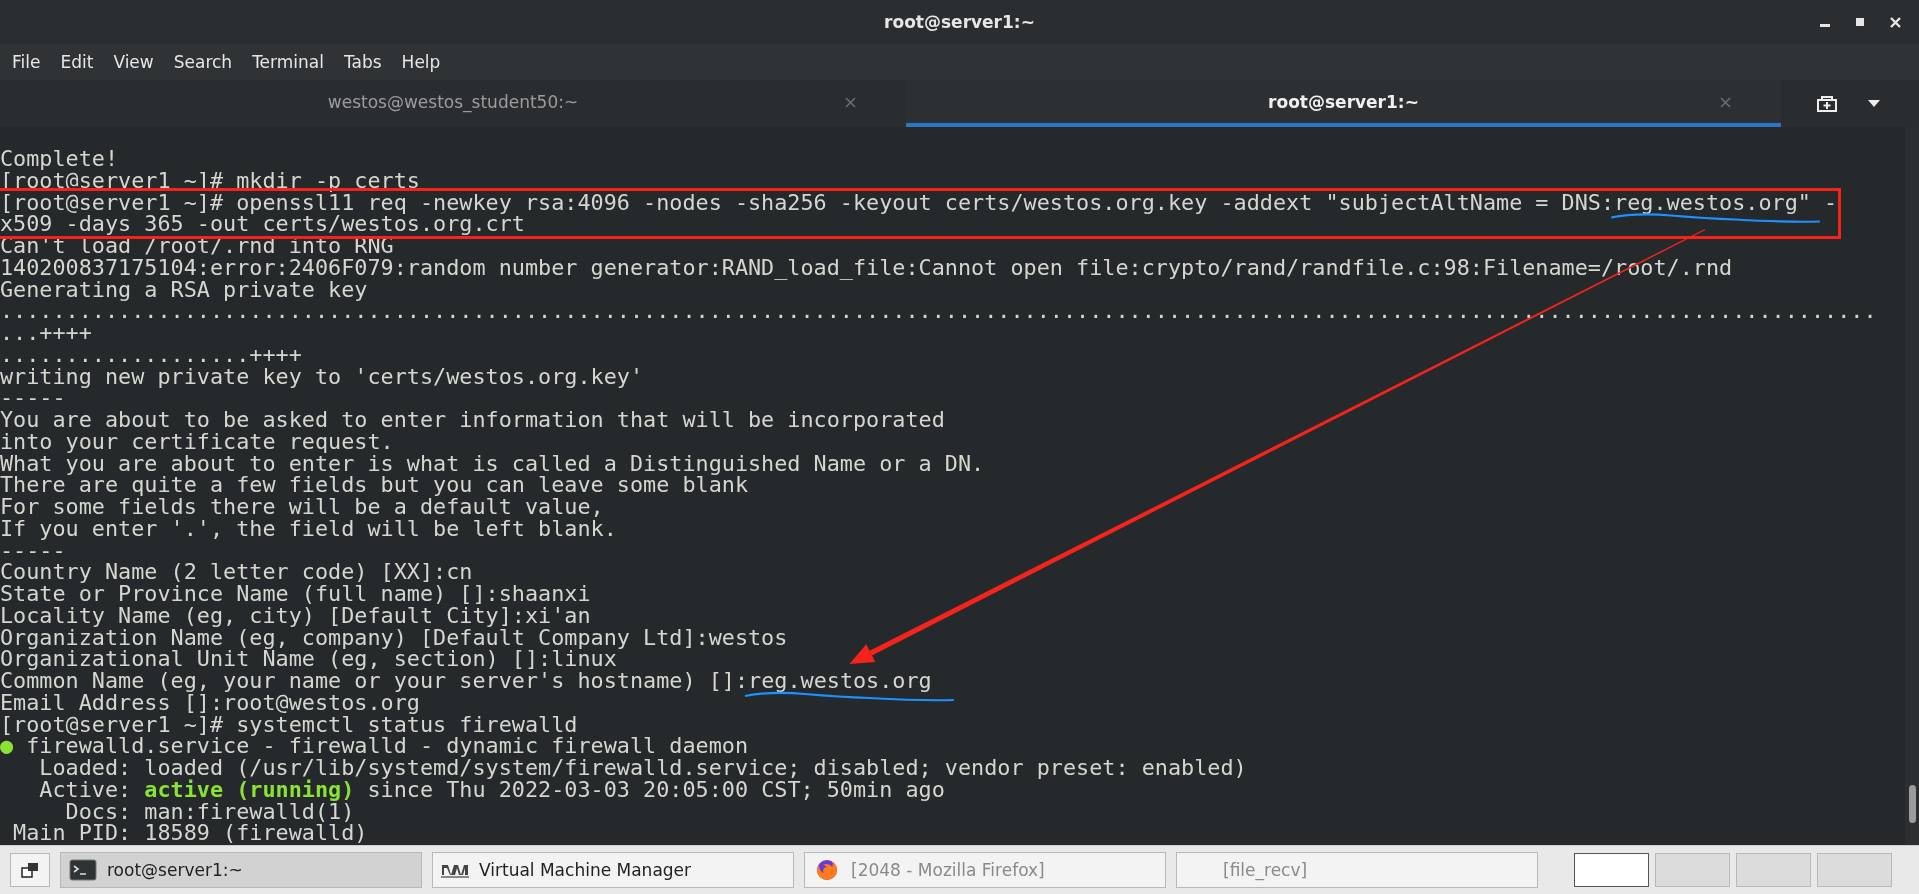 This screenshot has width=1919, height=894. Describe the element at coordinates (322, 376) in the screenshot. I see `terminal-line: writing new private key to 'certs/westos.org.key'` at that location.